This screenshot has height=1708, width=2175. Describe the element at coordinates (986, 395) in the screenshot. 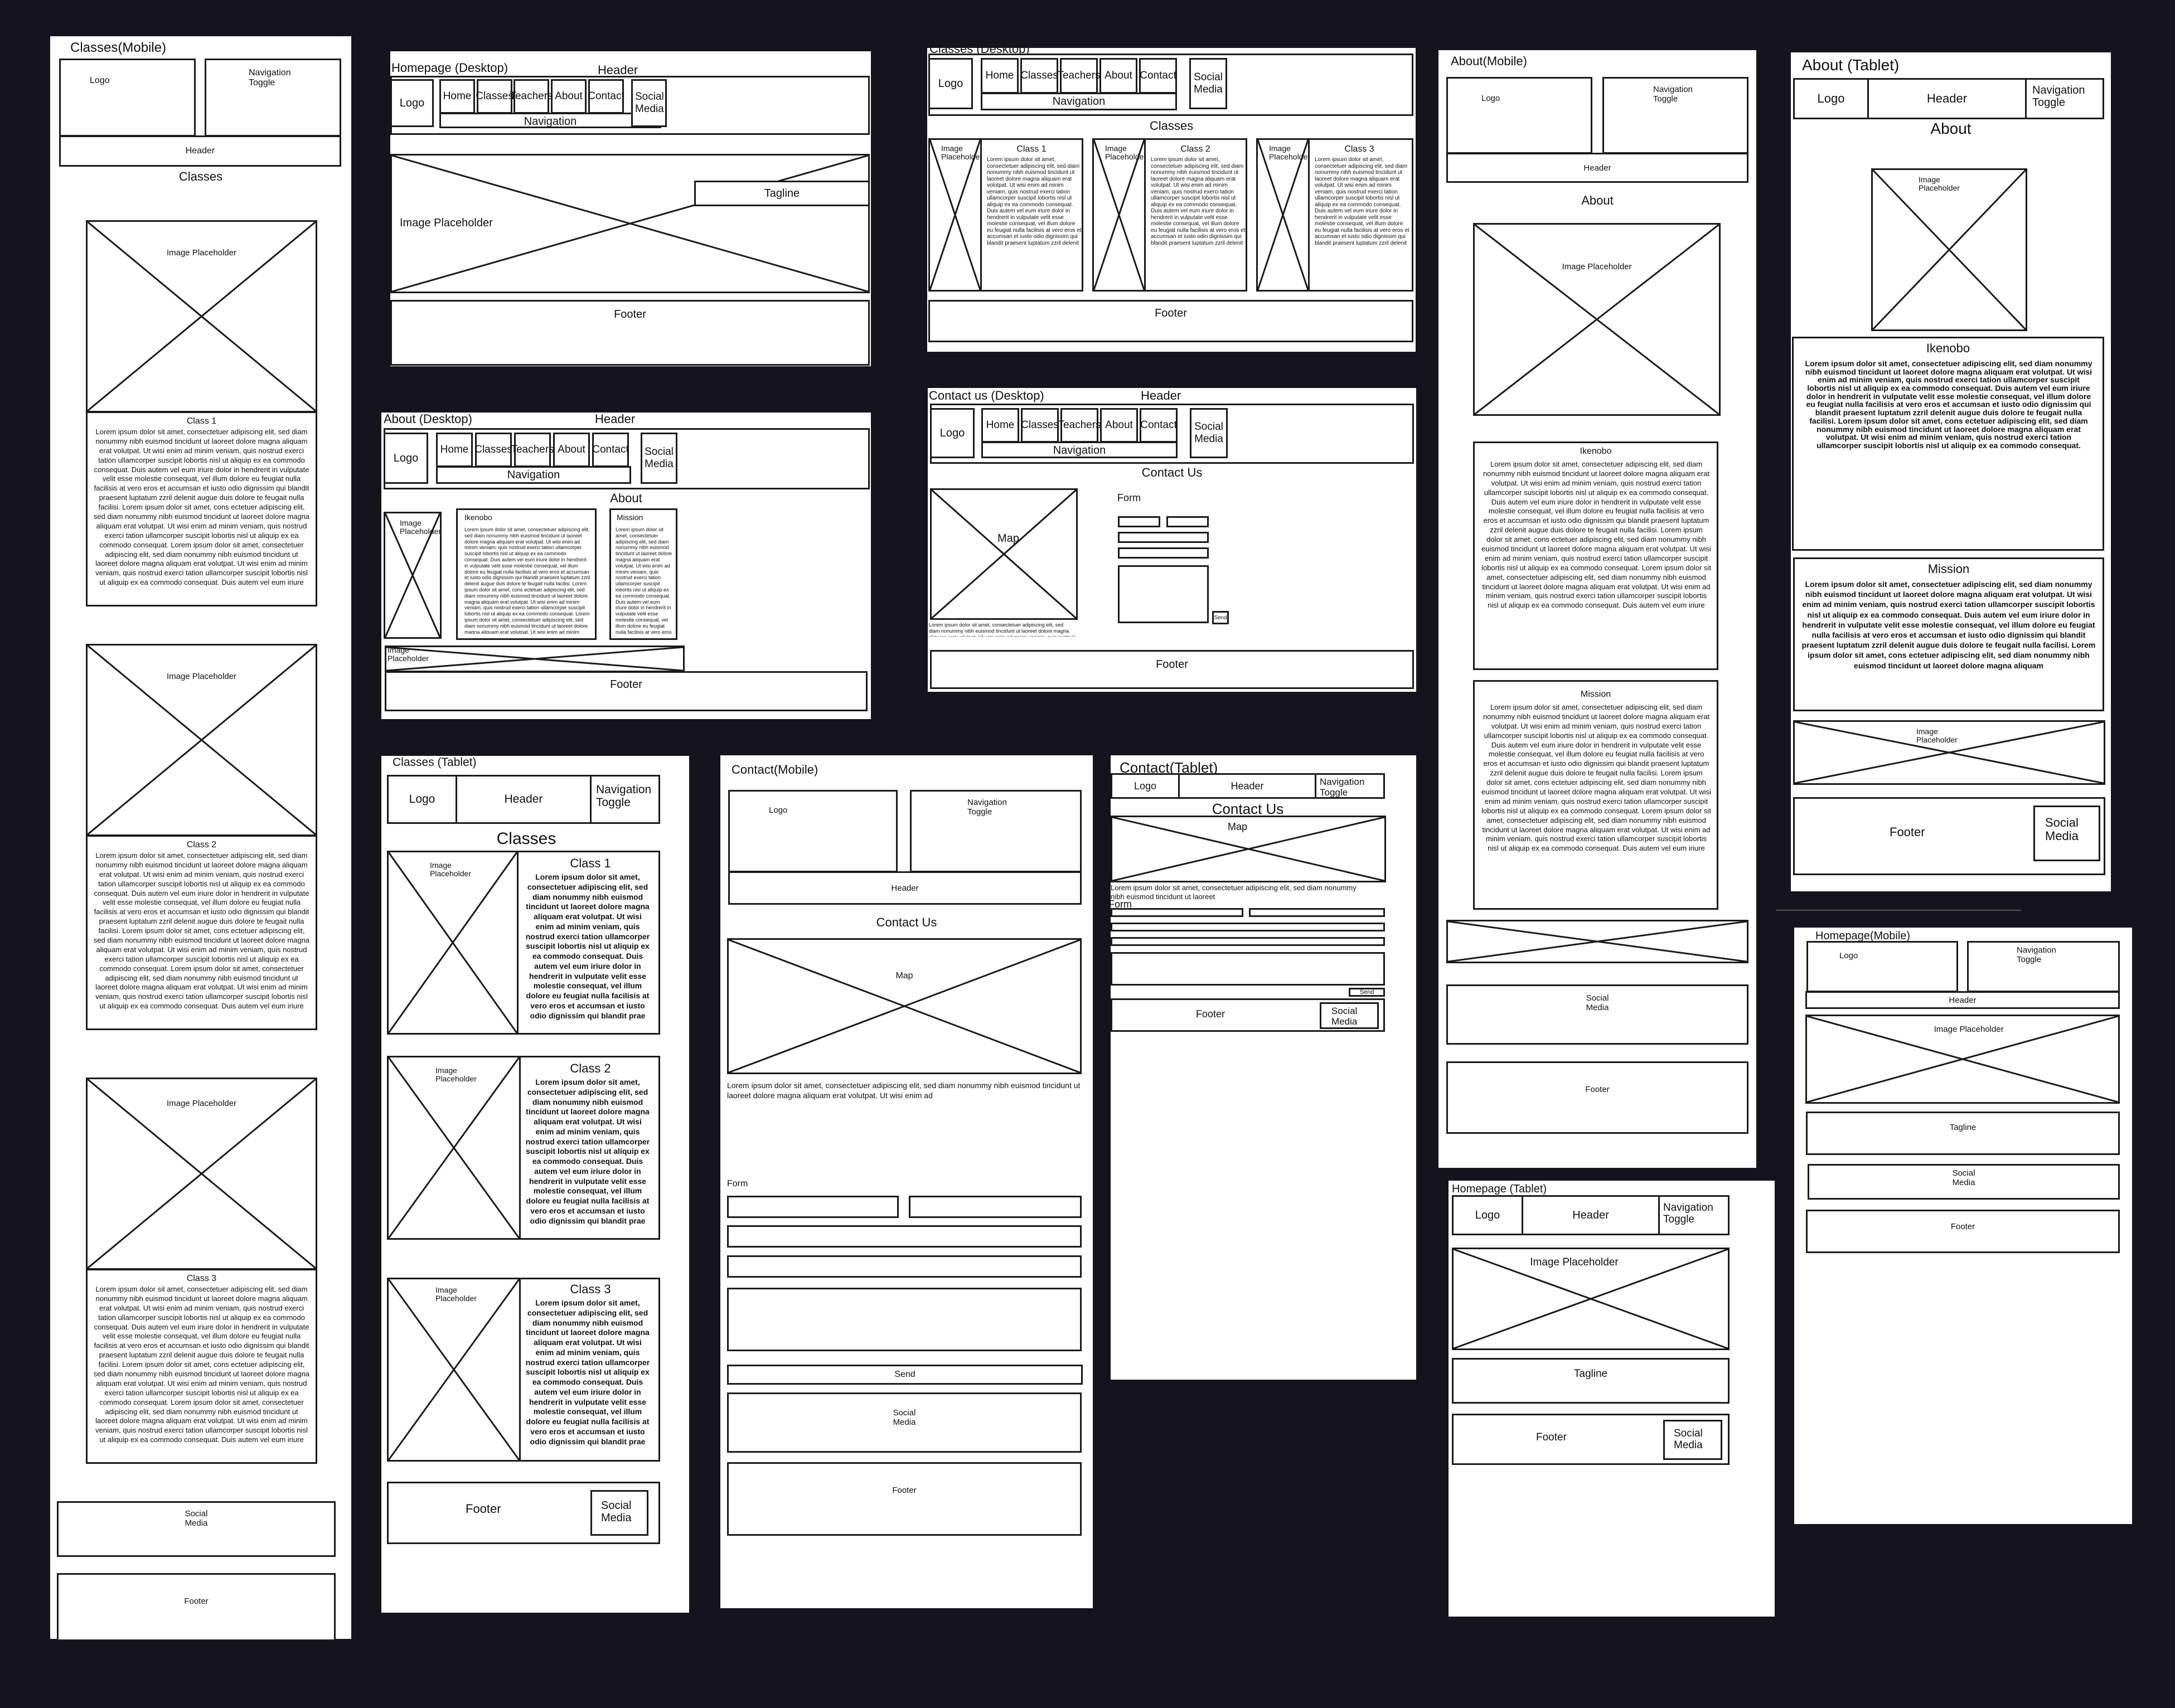

I see `board-title: Contact us (Desktop)` at that location.